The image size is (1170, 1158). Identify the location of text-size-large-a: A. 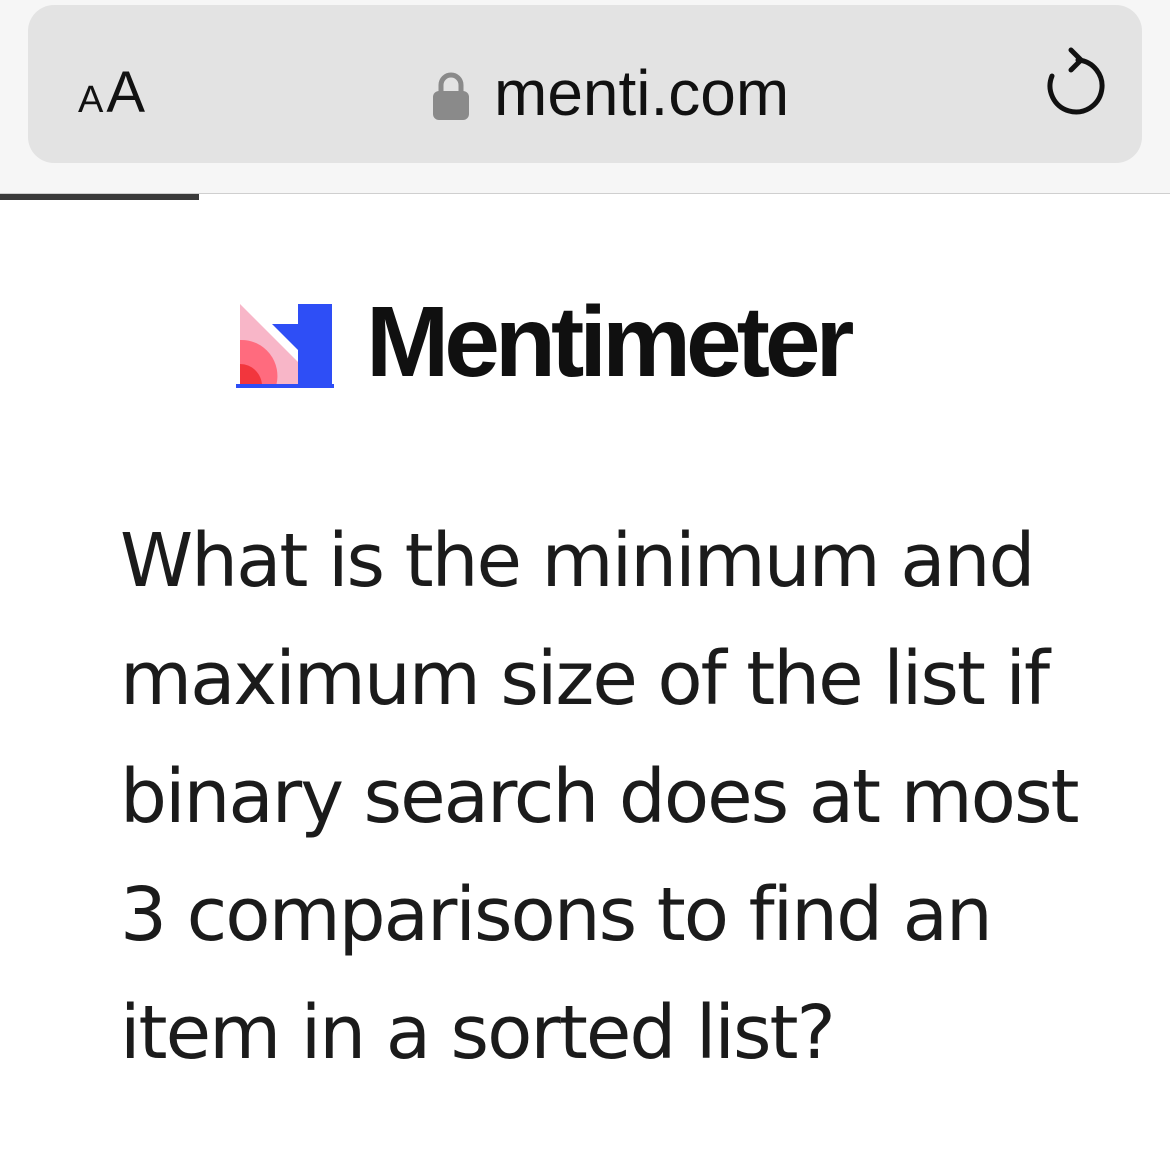
(126, 92).